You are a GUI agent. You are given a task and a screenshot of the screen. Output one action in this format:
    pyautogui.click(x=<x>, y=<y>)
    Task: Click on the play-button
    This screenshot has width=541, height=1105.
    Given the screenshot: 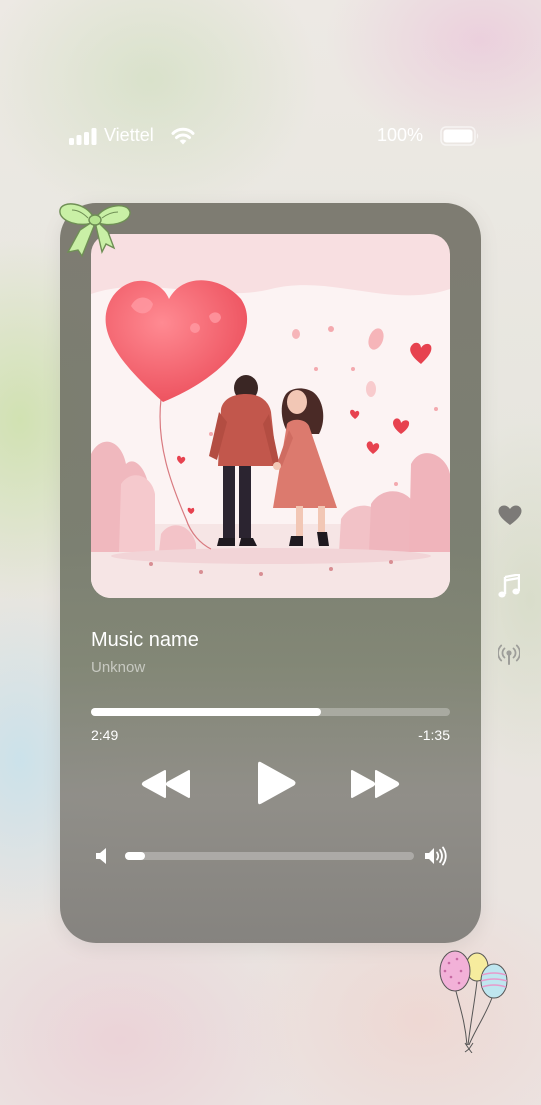 What is the action you would take?
    pyautogui.click(x=276, y=783)
    